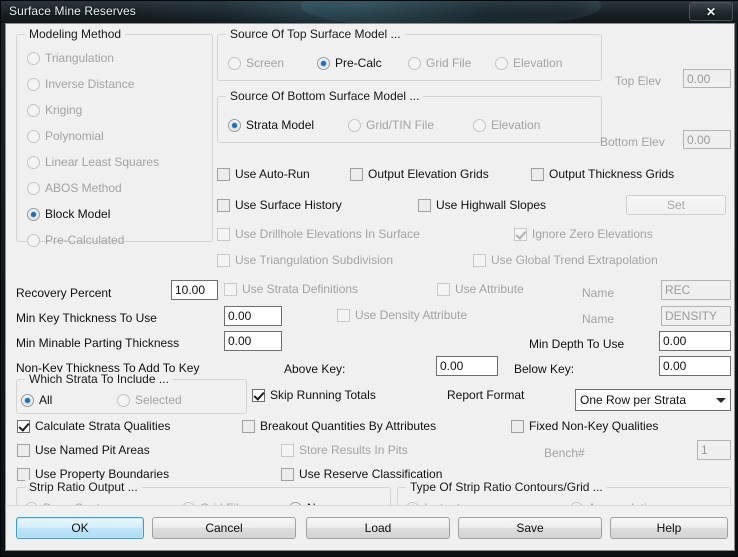 The width and height of the screenshot is (738, 557). What do you see at coordinates (305, 260) in the screenshot?
I see `checkbox-use-triangulation-subdivision: Use Triangulation Subdivision` at bounding box center [305, 260].